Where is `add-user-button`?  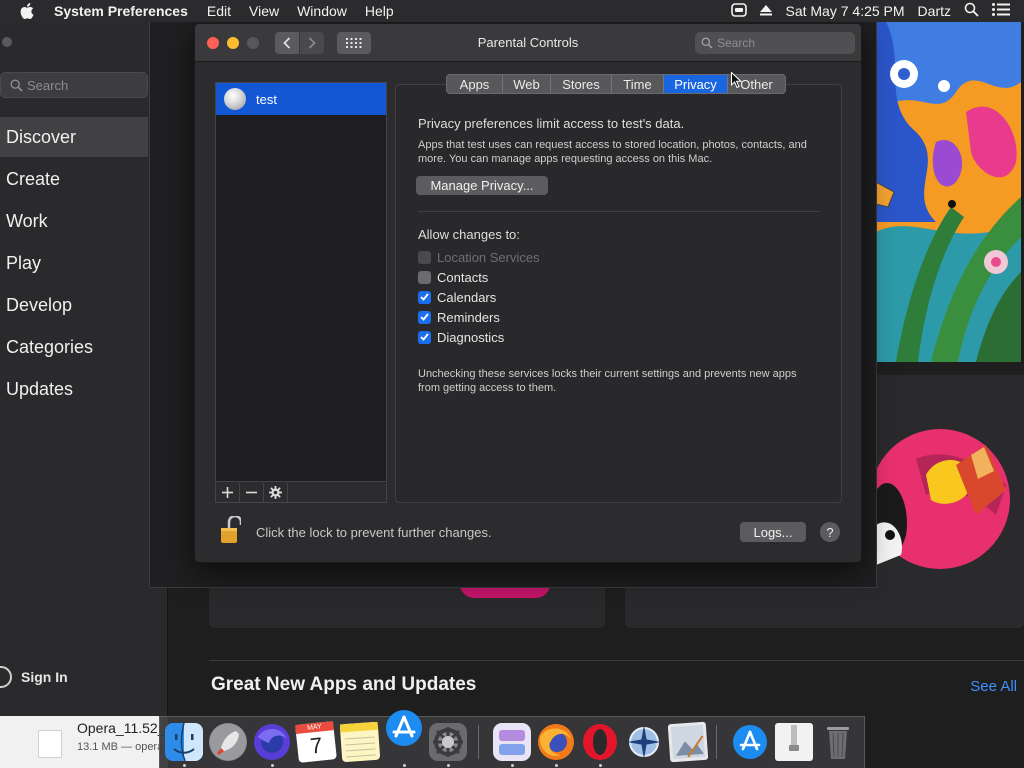 add-user-button is located at coordinates (228, 492).